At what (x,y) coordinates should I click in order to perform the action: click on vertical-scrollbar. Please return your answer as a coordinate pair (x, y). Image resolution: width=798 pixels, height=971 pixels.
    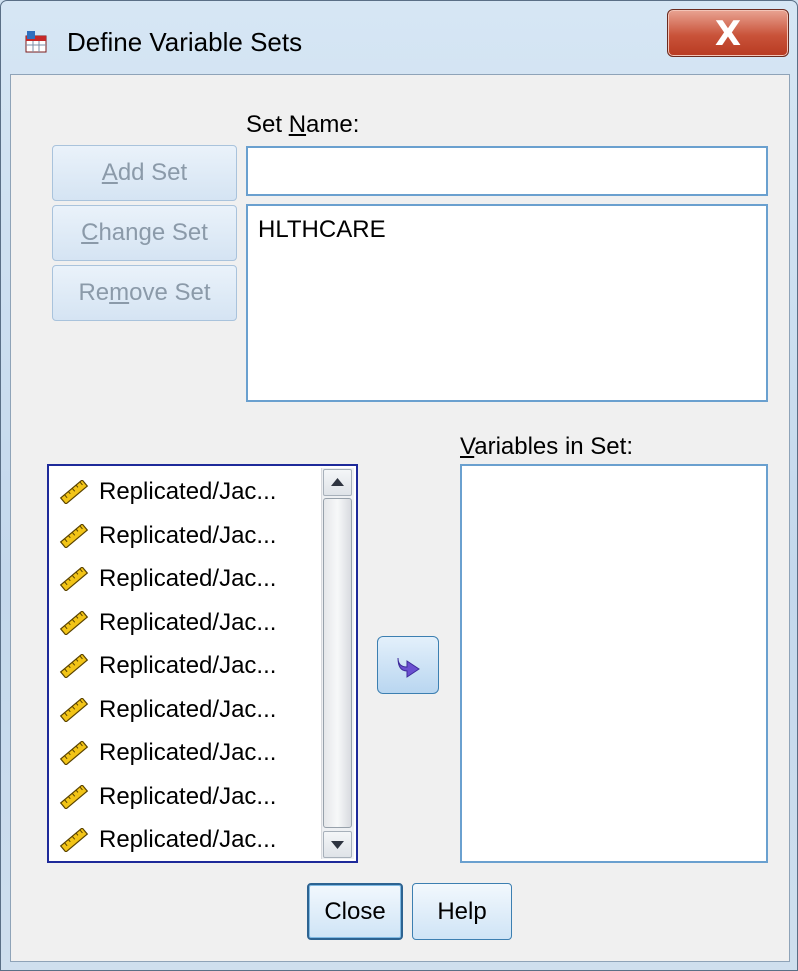
    Looking at the image, I should click on (337, 663).